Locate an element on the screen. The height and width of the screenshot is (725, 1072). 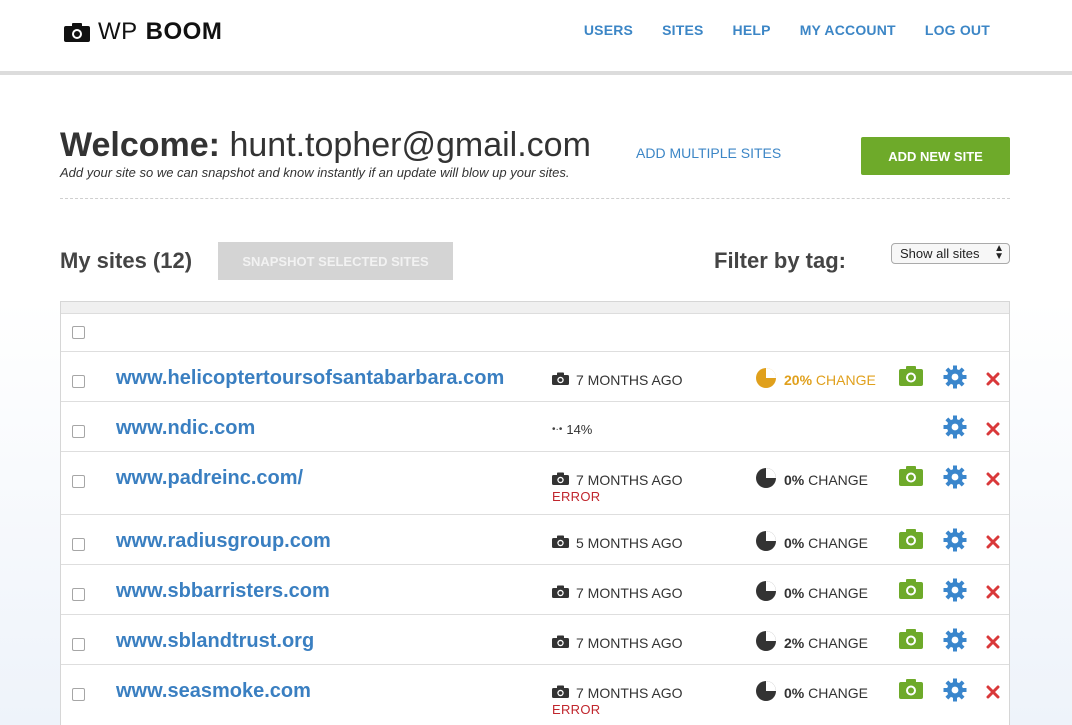
tag-filter-value: Show all sites is located at coordinates (940, 253).